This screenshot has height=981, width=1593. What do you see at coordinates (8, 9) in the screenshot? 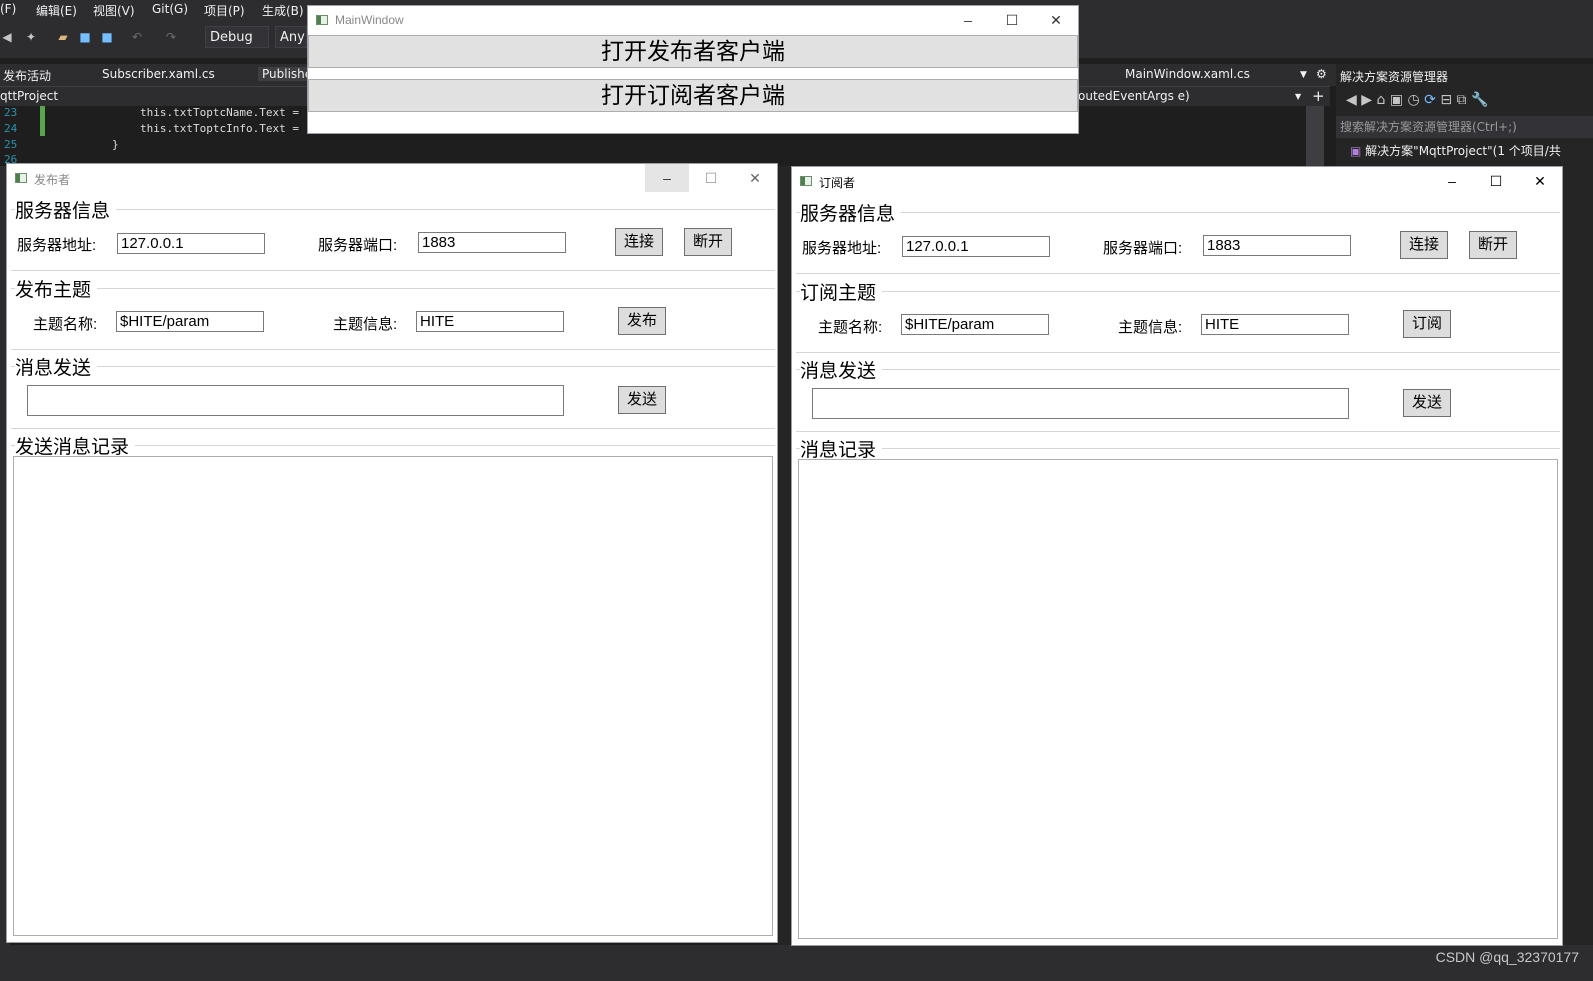
I see `menu-file: (F)` at bounding box center [8, 9].